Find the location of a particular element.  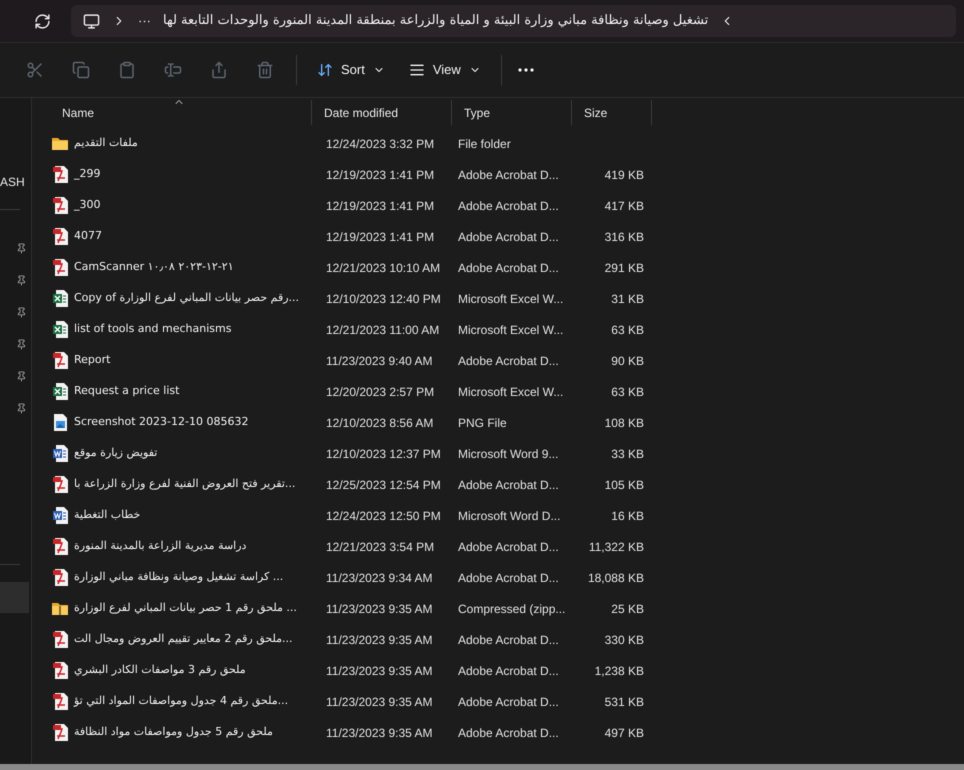

breadcrumb-overflow: ··· is located at coordinates (144, 21).